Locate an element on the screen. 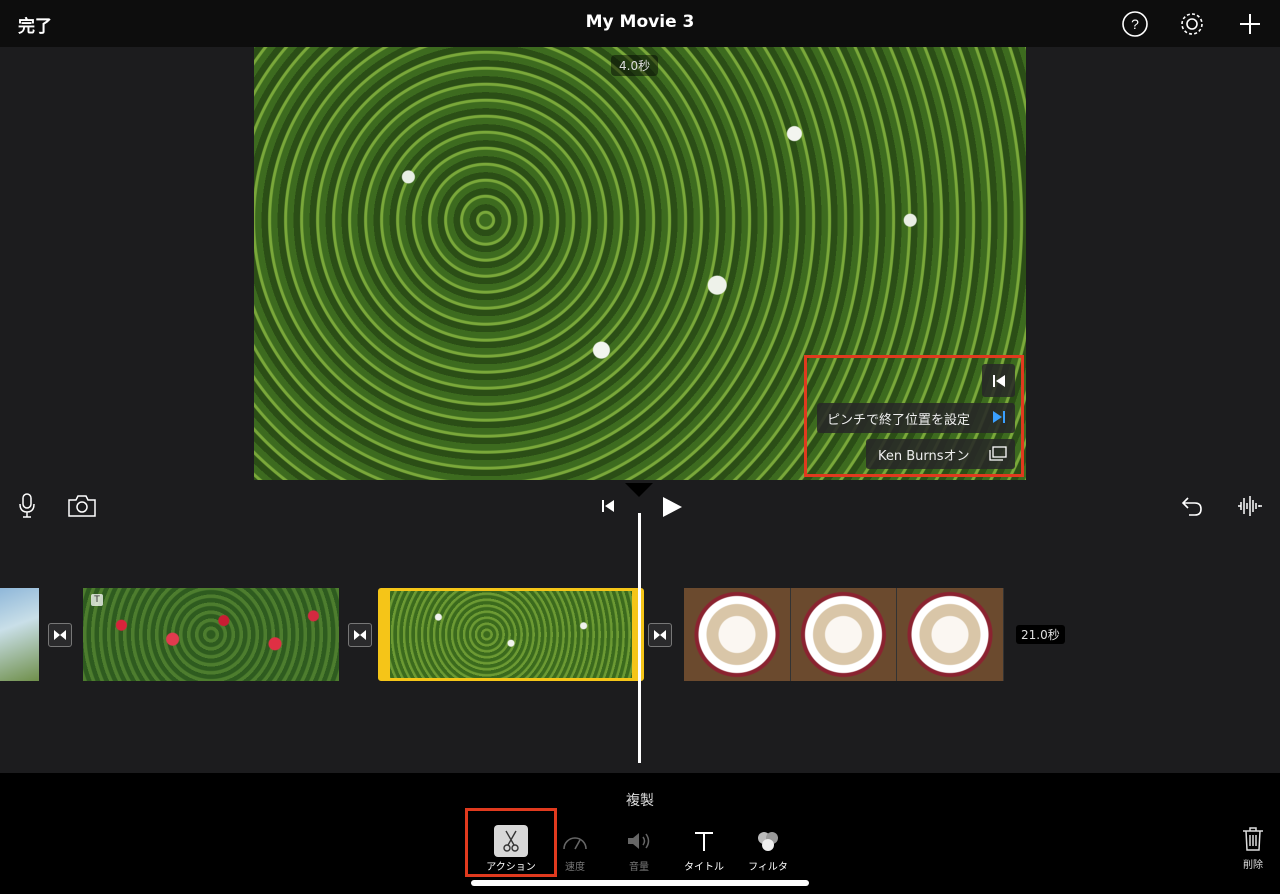  total-duration-badge: 21.0秒 is located at coordinates (1040, 634).